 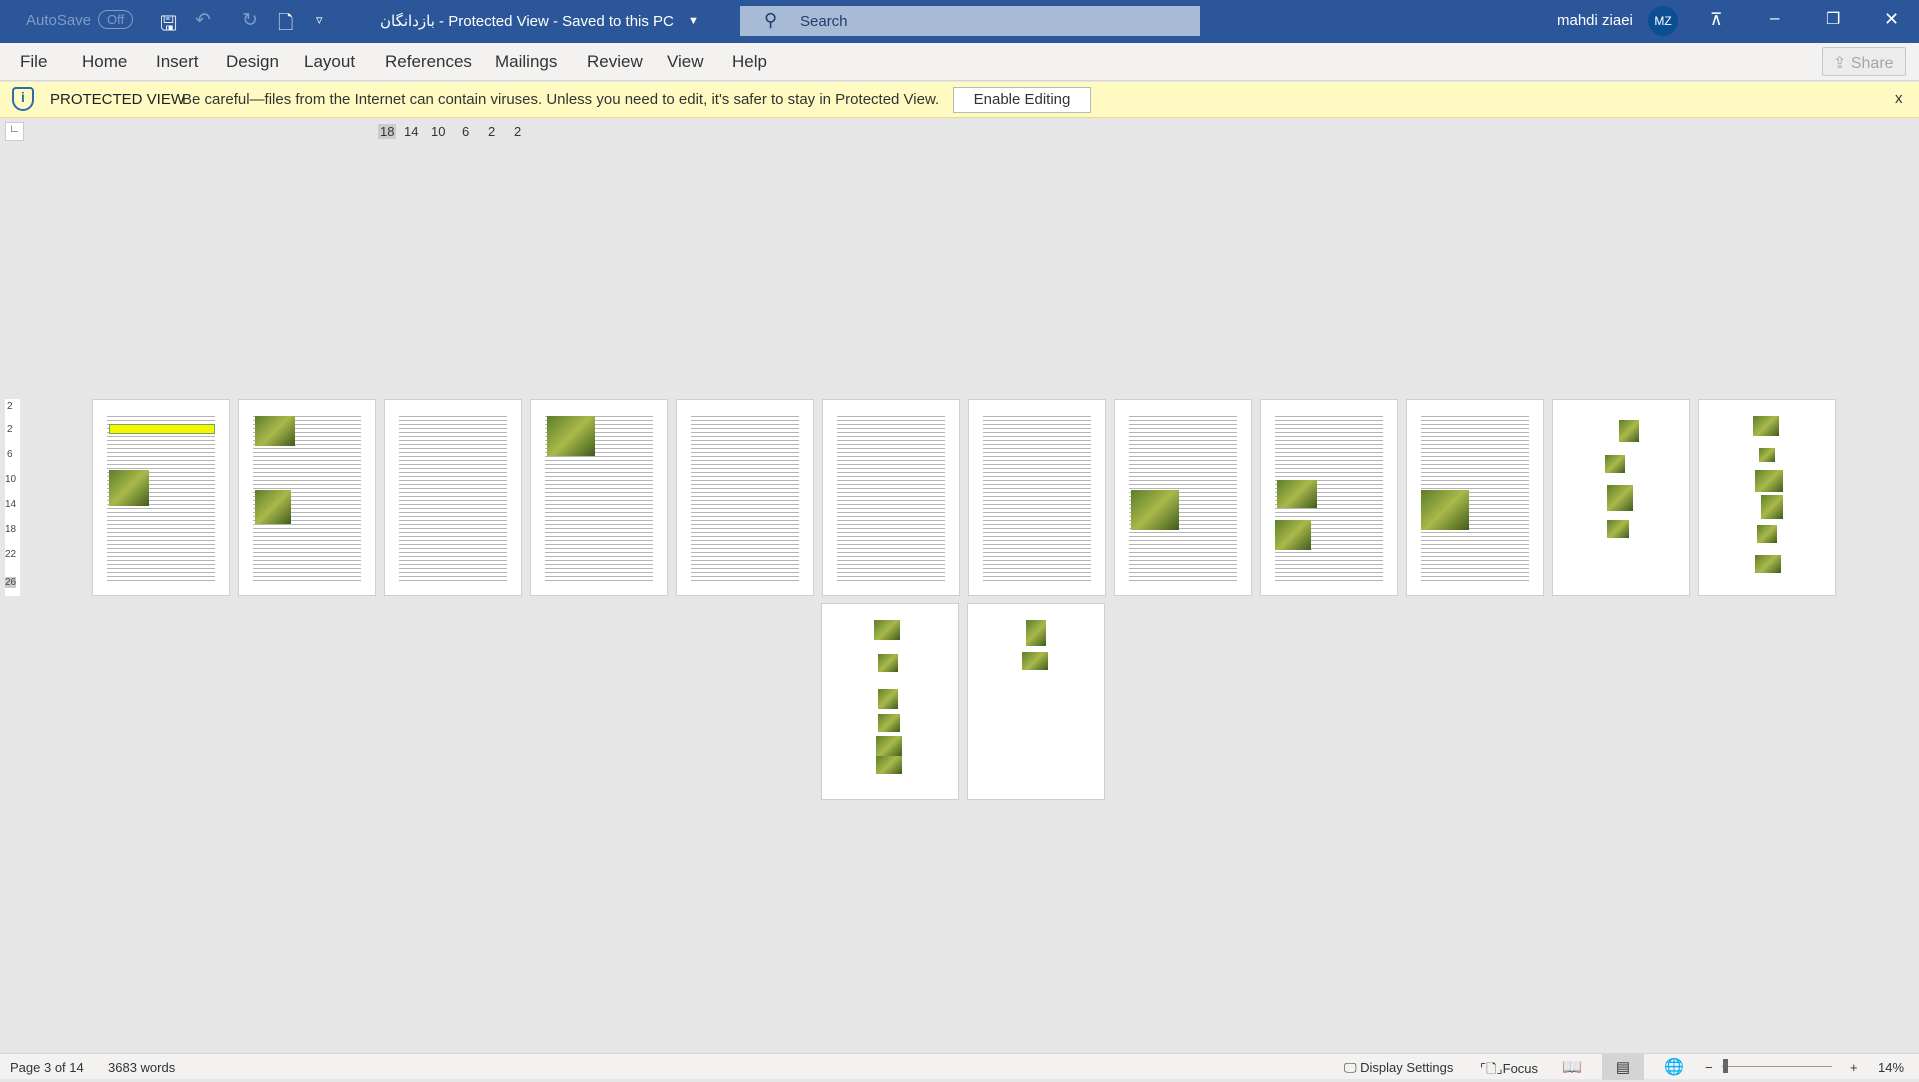 What do you see at coordinates (1663, 21) in the screenshot?
I see `avatar: MZ` at bounding box center [1663, 21].